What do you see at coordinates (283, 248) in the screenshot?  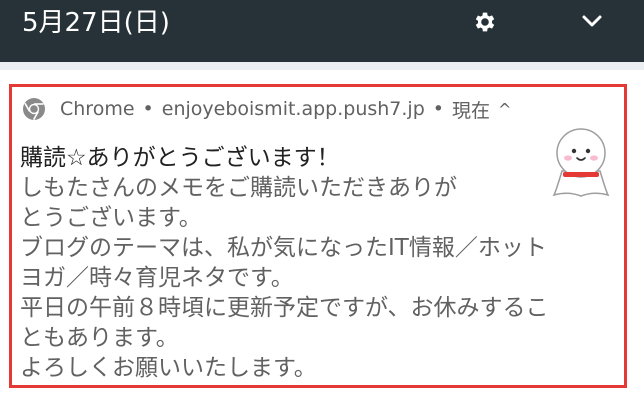 I see `body-line: ブログのテーマは、私が気になったIT情報／ホット` at bounding box center [283, 248].